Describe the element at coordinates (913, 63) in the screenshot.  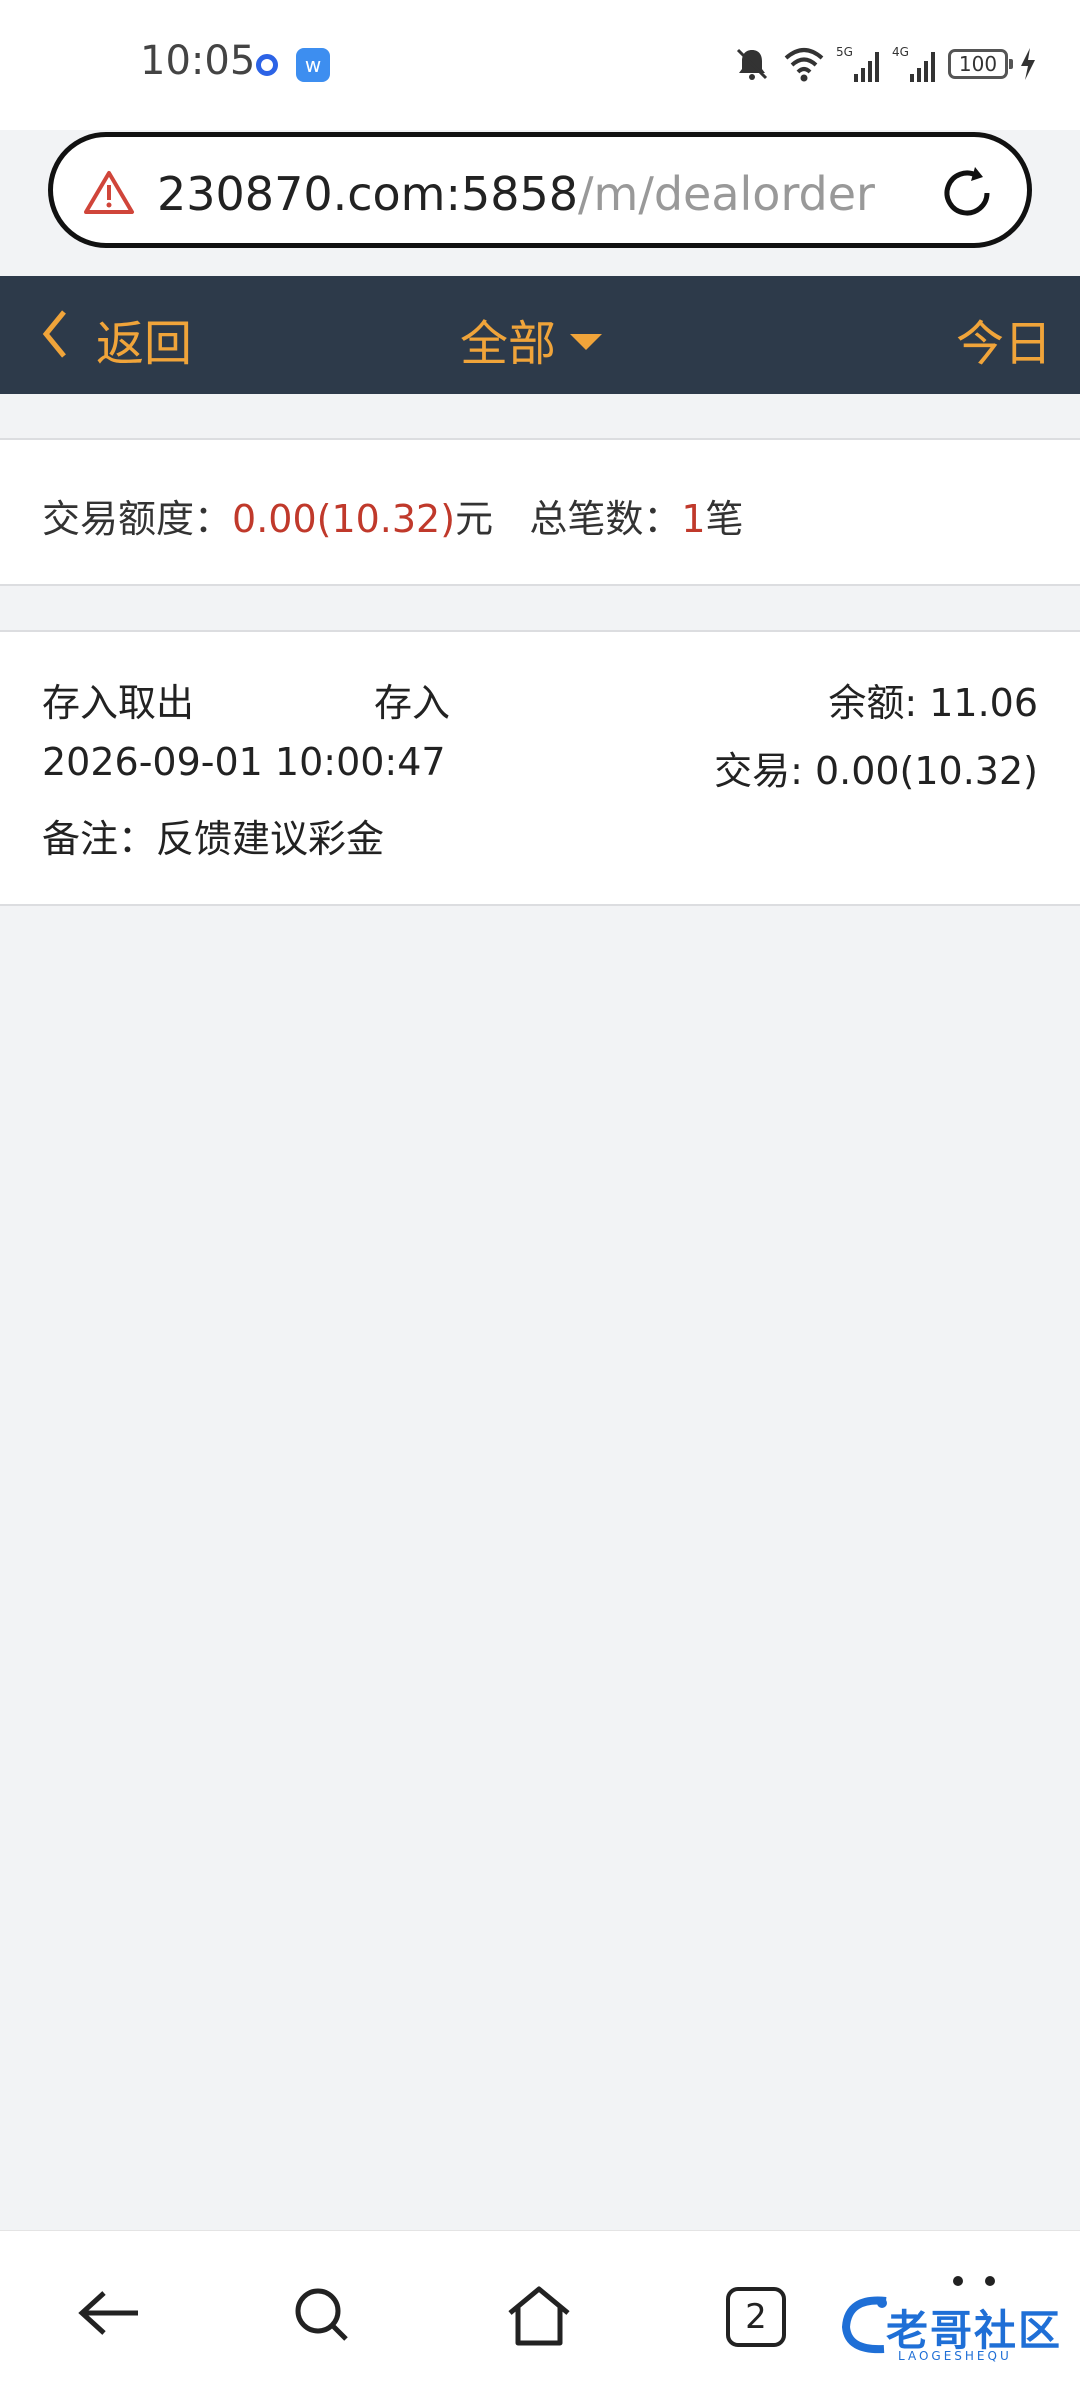
I see `signal-4g-icon: 4G` at that location.